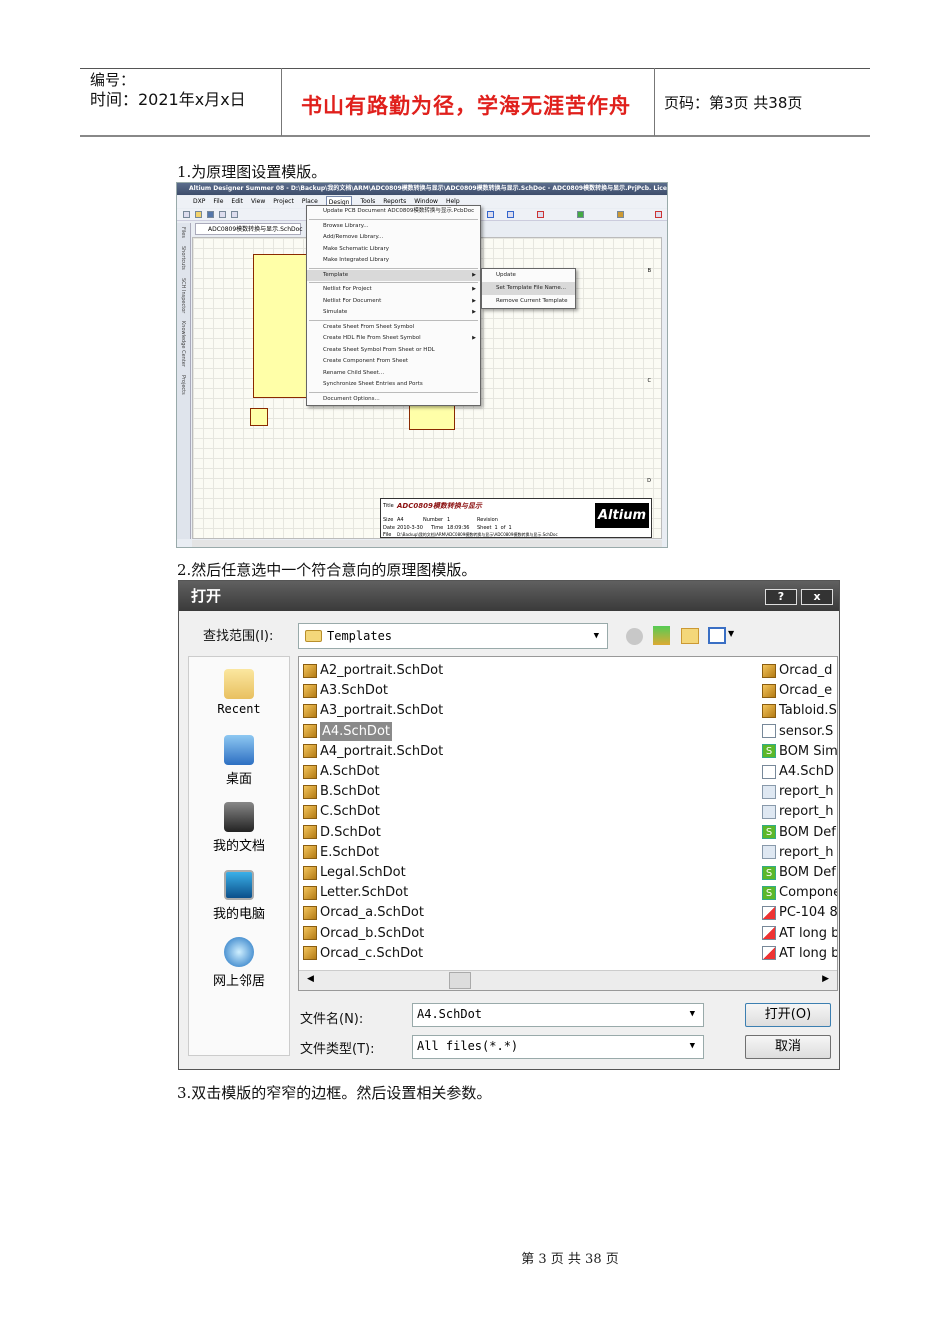  I want to click on scroll-right-icon: ▶, so click(825, 979).